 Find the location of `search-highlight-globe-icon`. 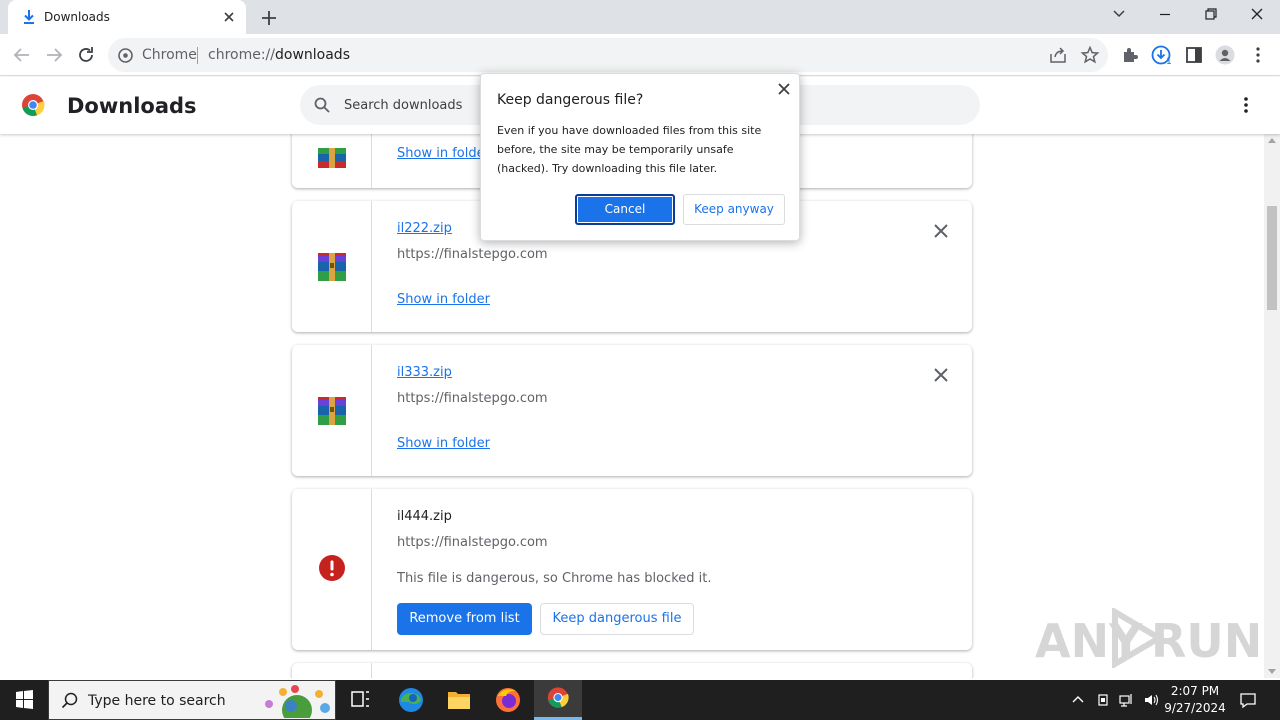

search-highlight-globe-icon is located at coordinates (297, 701).